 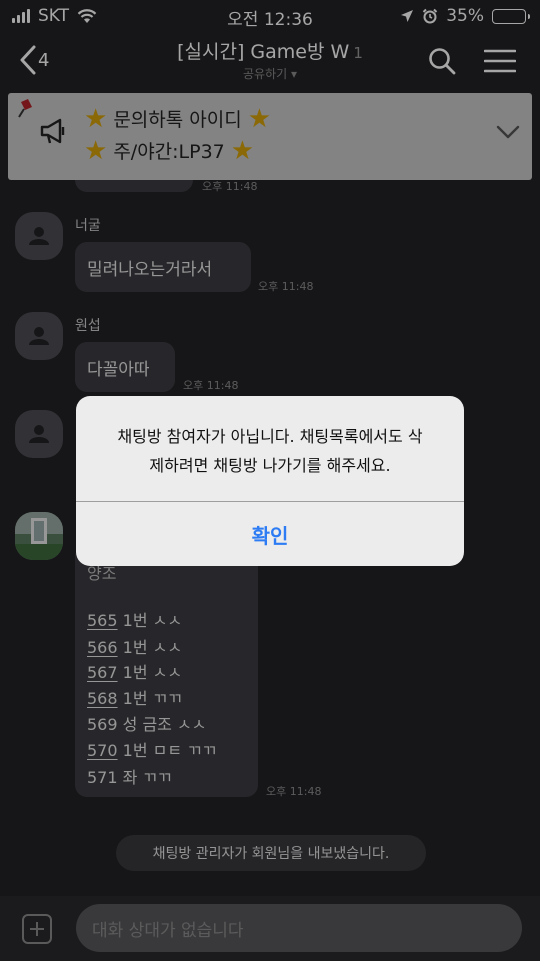 I want to click on confirm-button: 확인, so click(x=270, y=534).